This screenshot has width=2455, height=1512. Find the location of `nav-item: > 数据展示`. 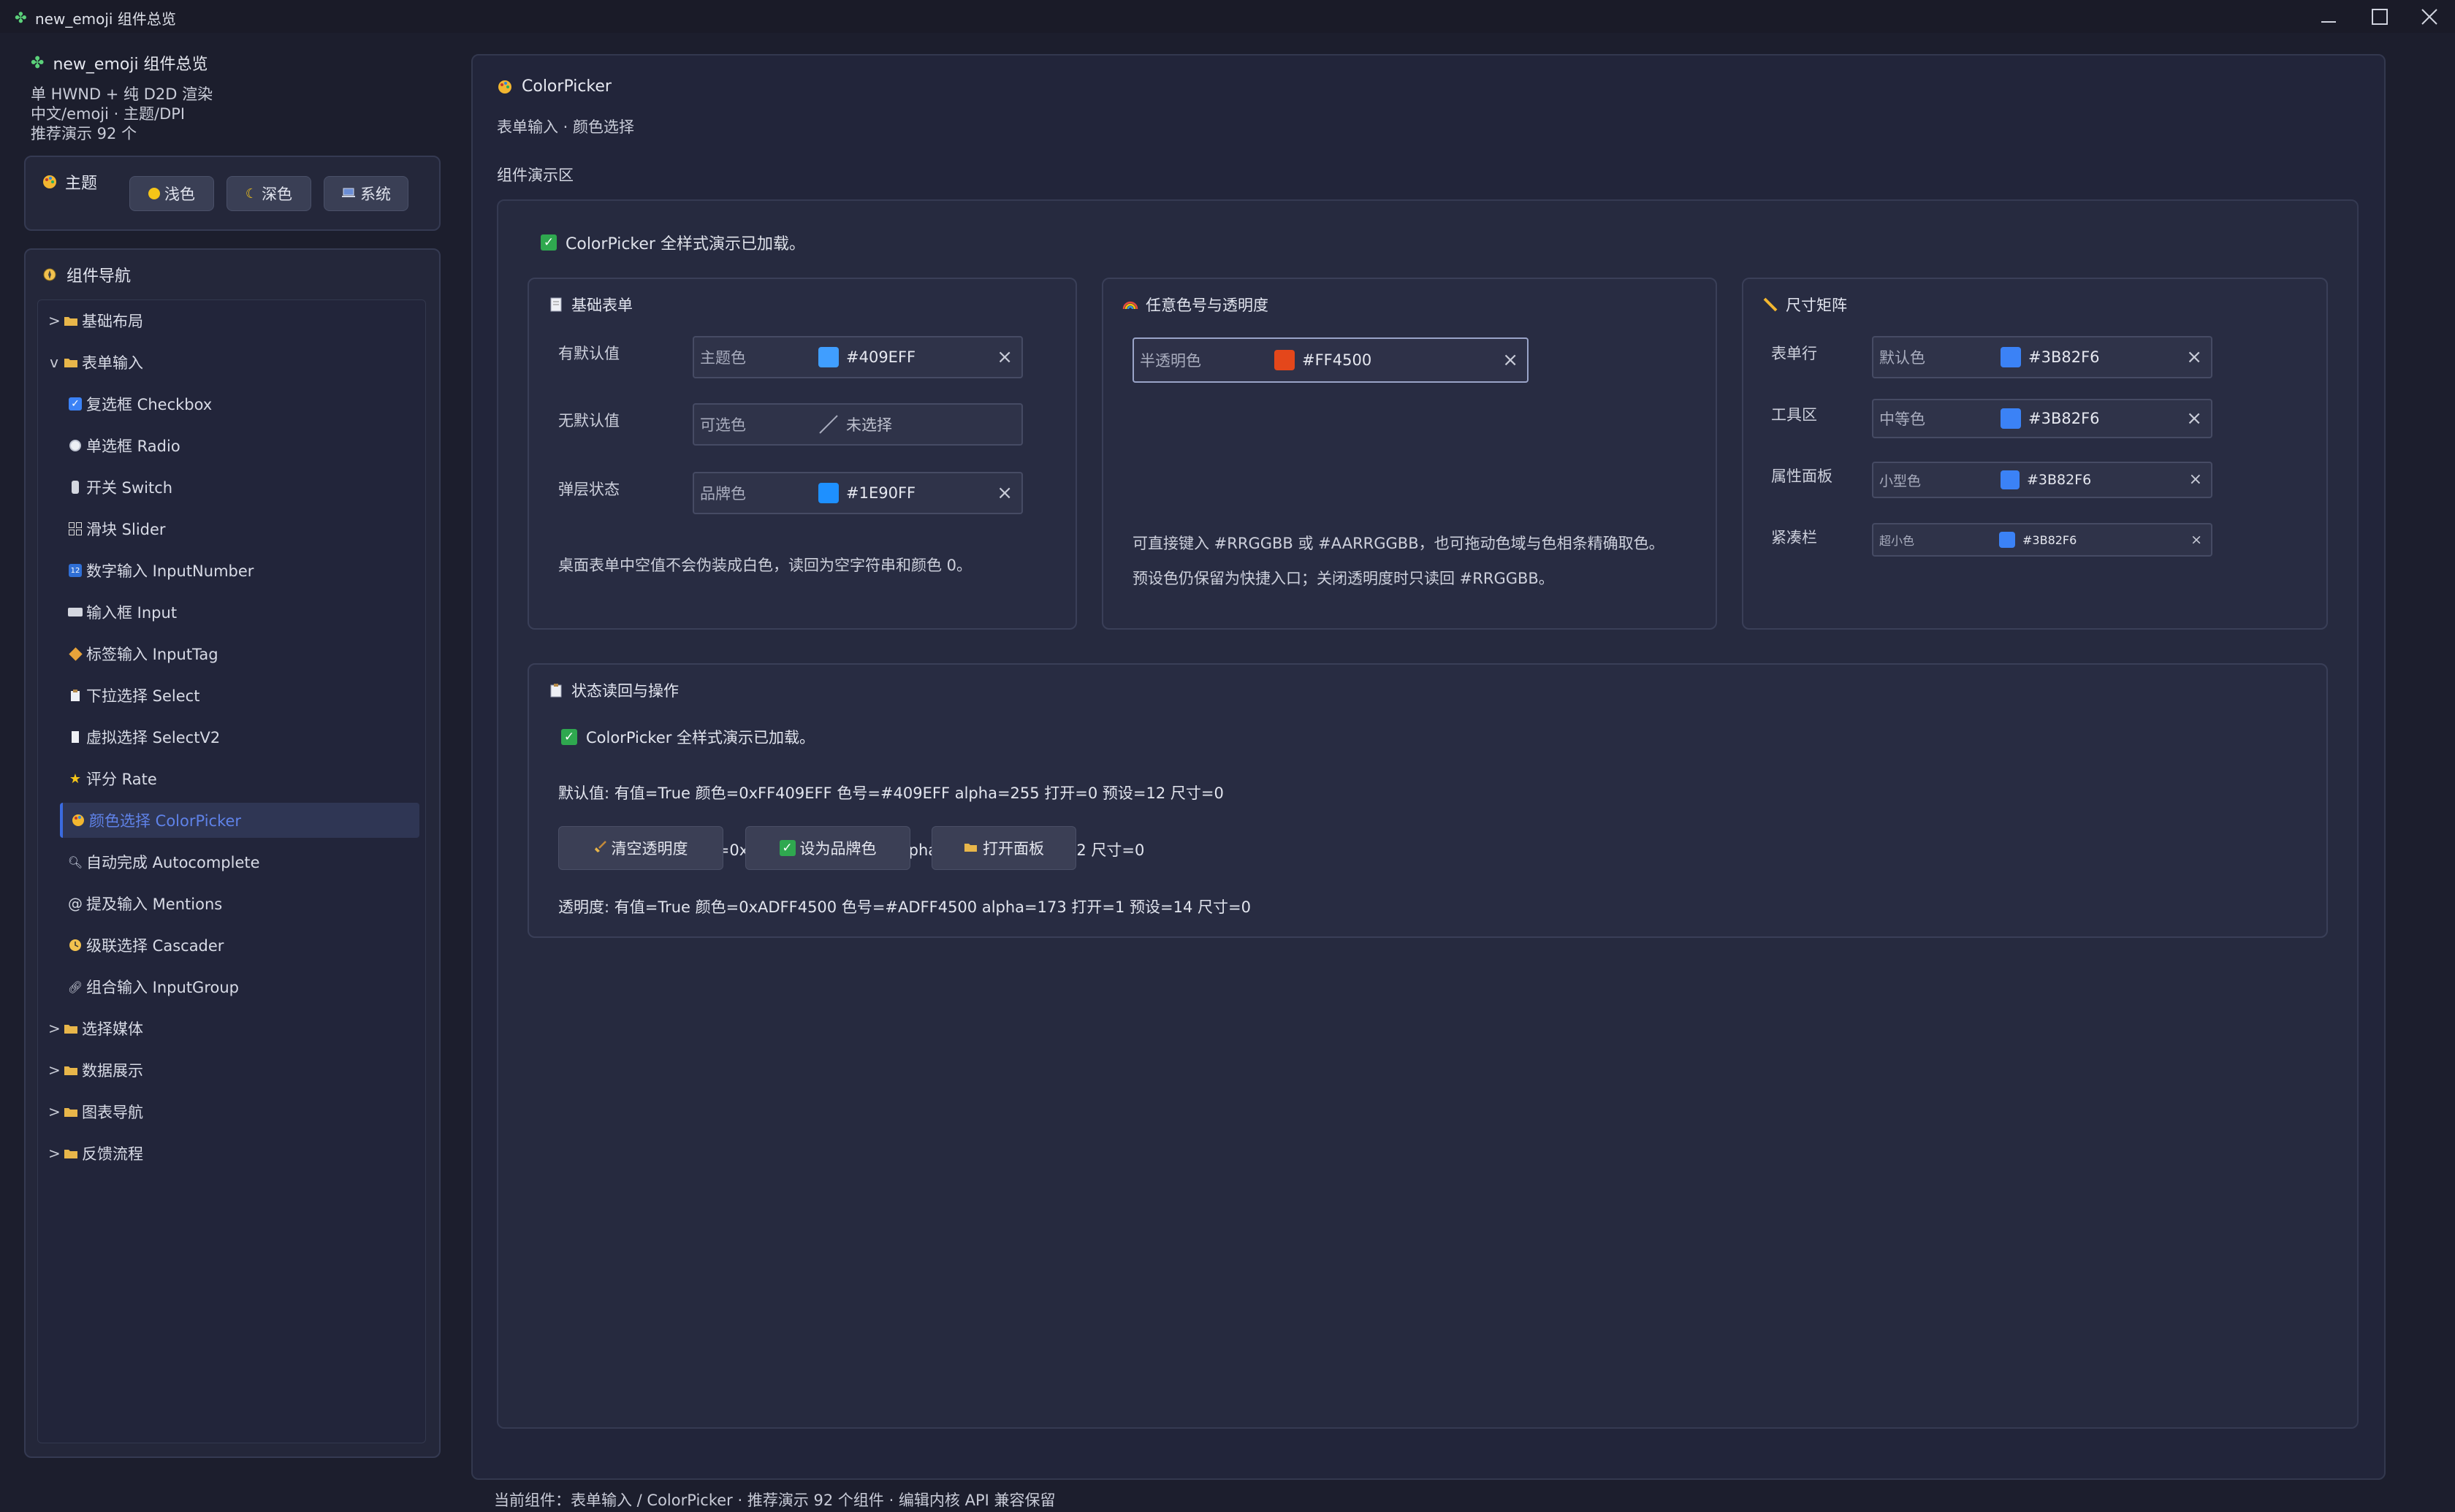

nav-item: > 数据展示 is located at coordinates (231, 1070).